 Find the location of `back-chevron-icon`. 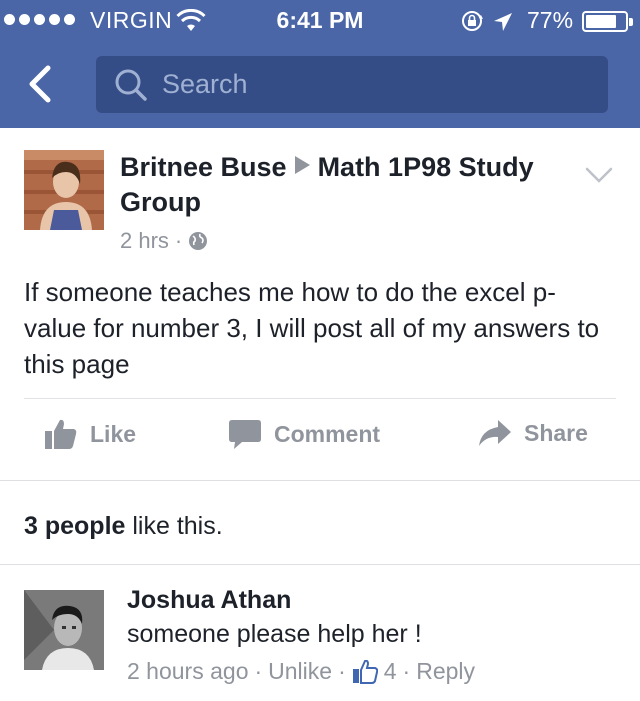

back-chevron-icon is located at coordinates (42, 84).